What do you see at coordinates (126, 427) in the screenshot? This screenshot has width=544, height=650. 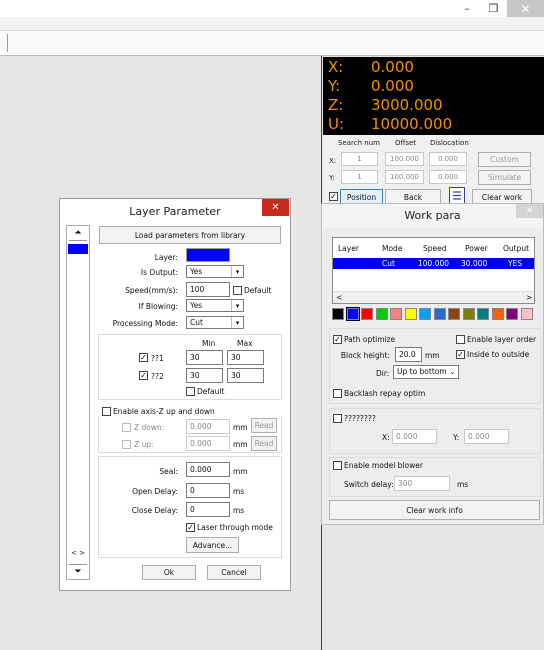 I see `z-down-checkbox` at bounding box center [126, 427].